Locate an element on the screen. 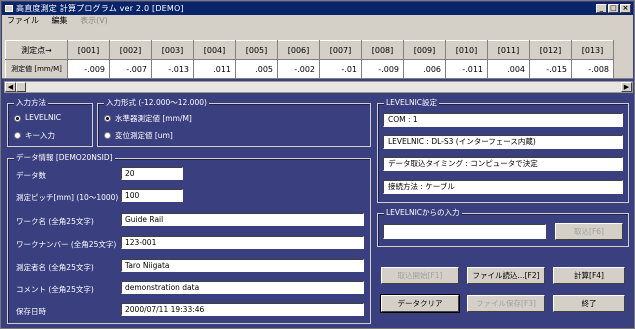 This screenshot has width=635, height=329. scroll-thumb is located at coordinates (21, 87).